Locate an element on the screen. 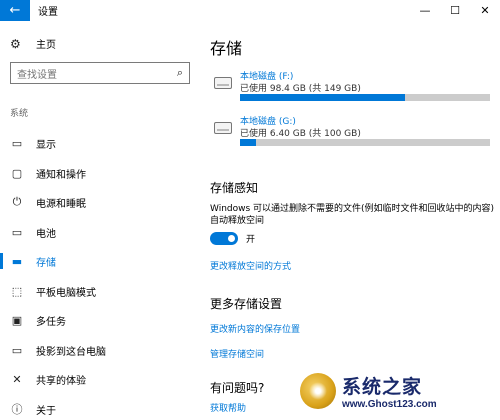 The width and height of the screenshot is (500, 420). sidebar-item-label: 电源和睡眠 is located at coordinates (61, 204).